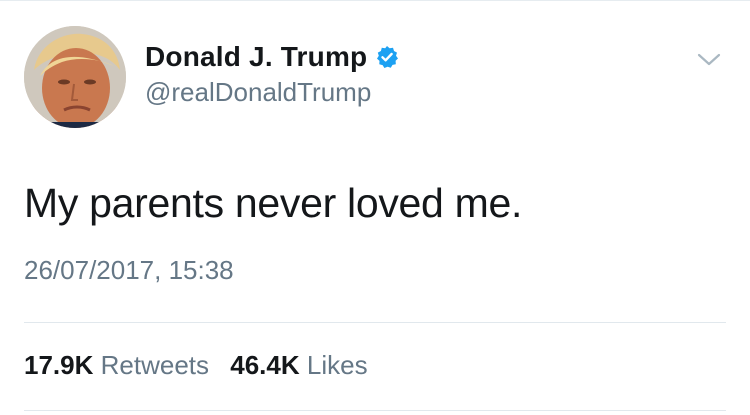 The width and height of the screenshot is (750, 415). I want to click on likes-count: 46.4K, so click(265, 365).